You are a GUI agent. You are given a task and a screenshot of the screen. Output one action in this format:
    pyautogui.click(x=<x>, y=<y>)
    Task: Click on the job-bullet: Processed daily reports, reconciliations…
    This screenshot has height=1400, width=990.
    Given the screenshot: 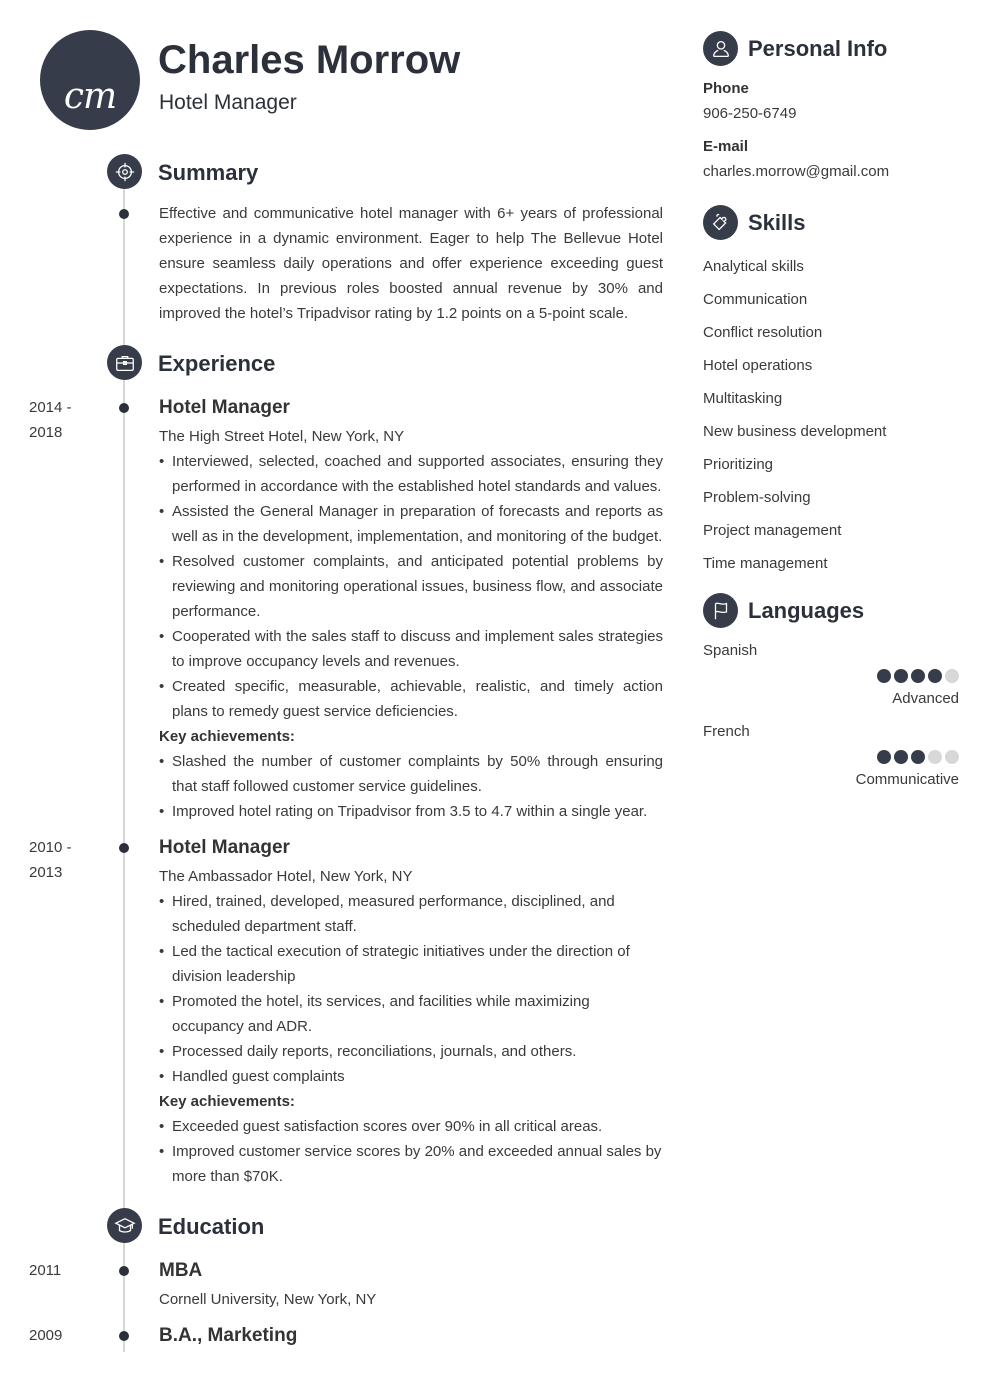 What is the action you would take?
    pyautogui.click(x=399, y=1051)
    